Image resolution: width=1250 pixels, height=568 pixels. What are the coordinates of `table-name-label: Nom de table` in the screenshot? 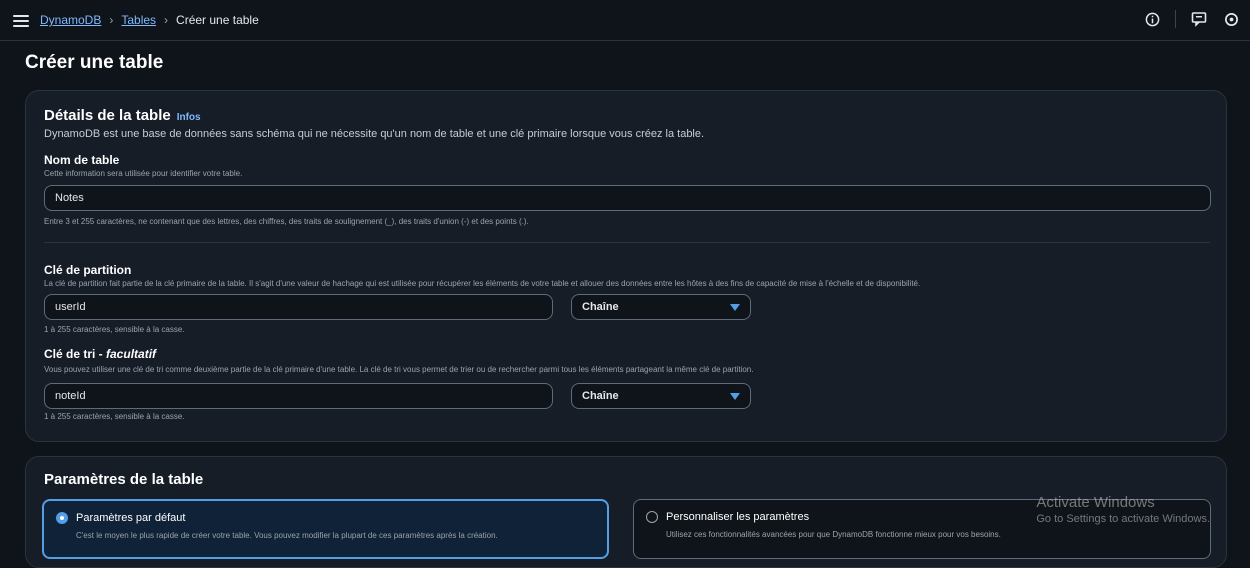 It's located at (82, 160).